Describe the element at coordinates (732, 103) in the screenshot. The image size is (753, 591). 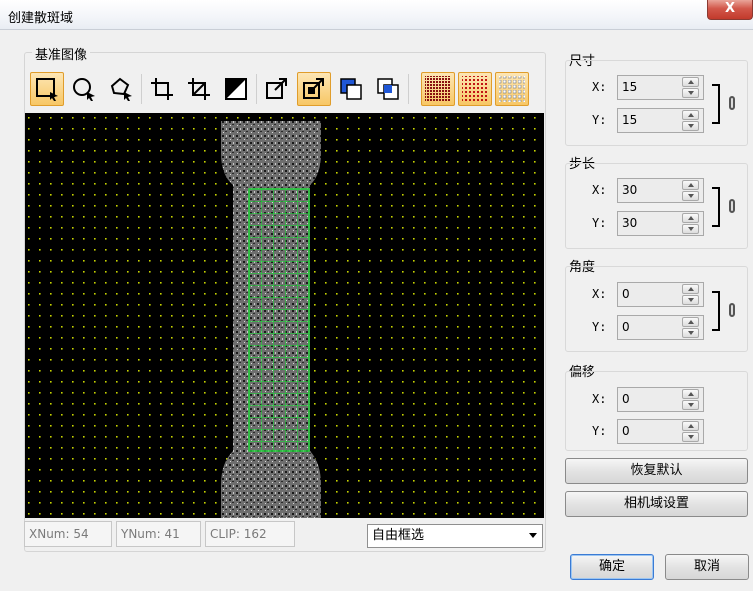
I see `size-link-icon` at that location.